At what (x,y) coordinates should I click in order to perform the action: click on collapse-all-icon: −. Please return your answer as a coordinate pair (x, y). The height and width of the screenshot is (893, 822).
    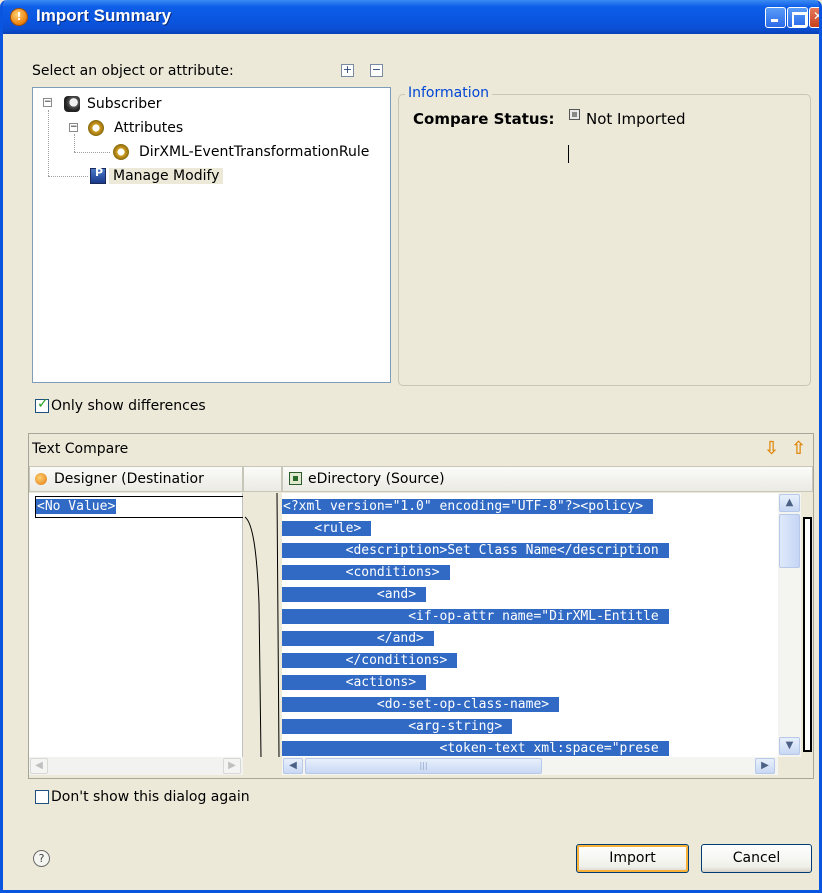
    Looking at the image, I should click on (376, 70).